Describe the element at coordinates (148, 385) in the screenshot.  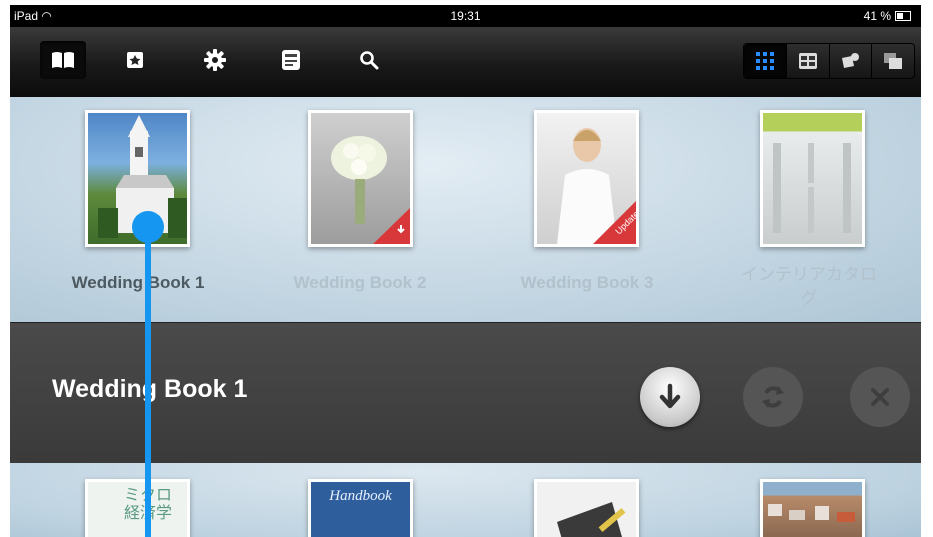
I see `touch-indicator-trail` at that location.